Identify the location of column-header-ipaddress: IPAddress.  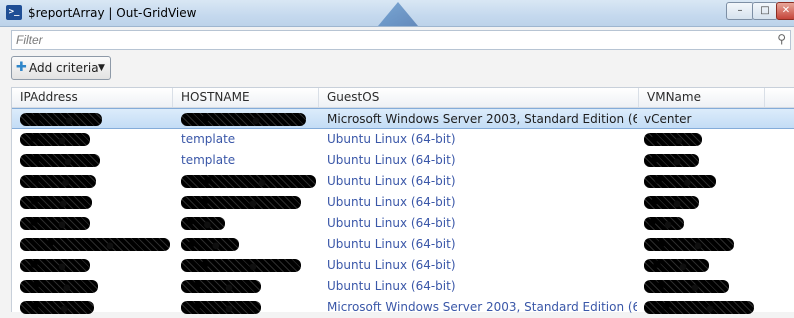
(92, 97).